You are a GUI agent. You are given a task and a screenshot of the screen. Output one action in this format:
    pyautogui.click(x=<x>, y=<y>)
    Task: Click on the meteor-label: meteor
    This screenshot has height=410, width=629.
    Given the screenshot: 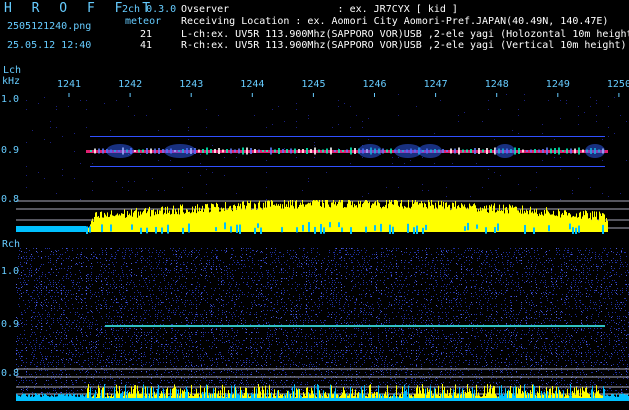 What is the action you would take?
    pyautogui.click(x=143, y=21)
    